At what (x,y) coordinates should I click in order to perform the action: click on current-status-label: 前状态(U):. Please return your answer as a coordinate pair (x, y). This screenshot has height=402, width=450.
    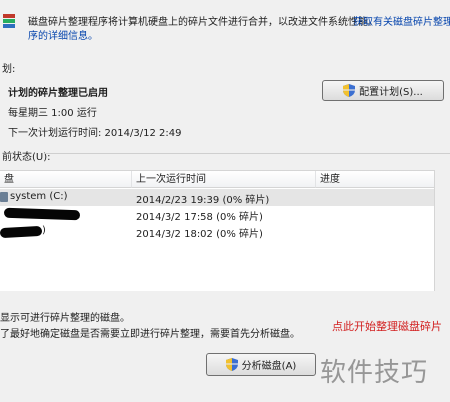
    Looking at the image, I should click on (26, 157).